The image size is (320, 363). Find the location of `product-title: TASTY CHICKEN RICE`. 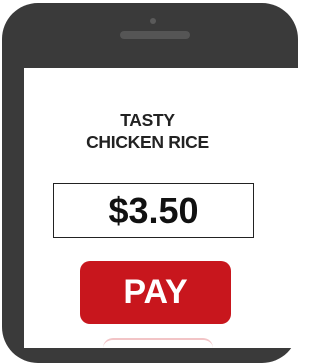

product-title: TASTY CHICKEN RICE is located at coordinates (147, 131).